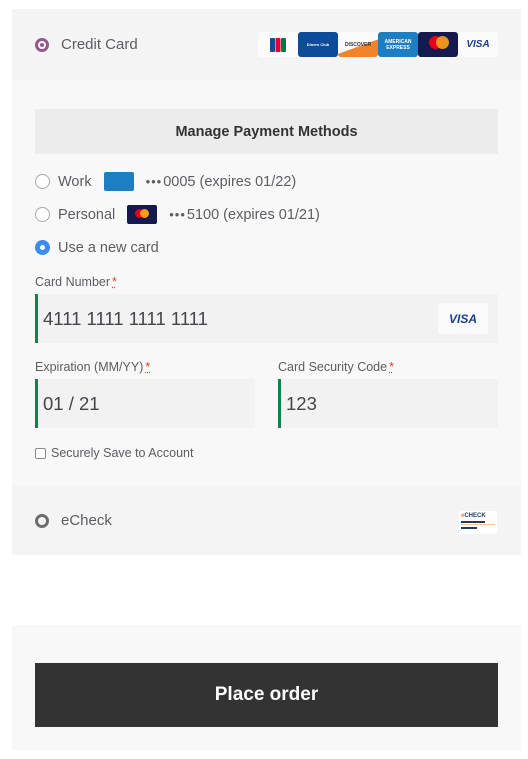 The image size is (528, 759). I want to click on manage-payment-methods-button: Manage Payment Methods, so click(266, 131).